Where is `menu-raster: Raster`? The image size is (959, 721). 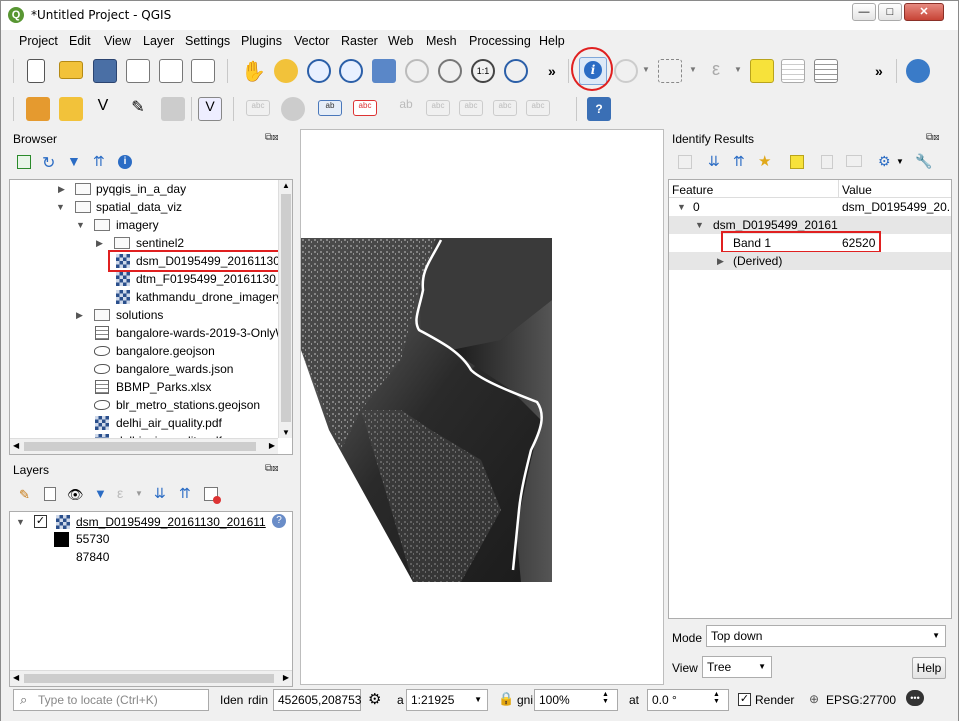 menu-raster: Raster is located at coordinates (359, 41).